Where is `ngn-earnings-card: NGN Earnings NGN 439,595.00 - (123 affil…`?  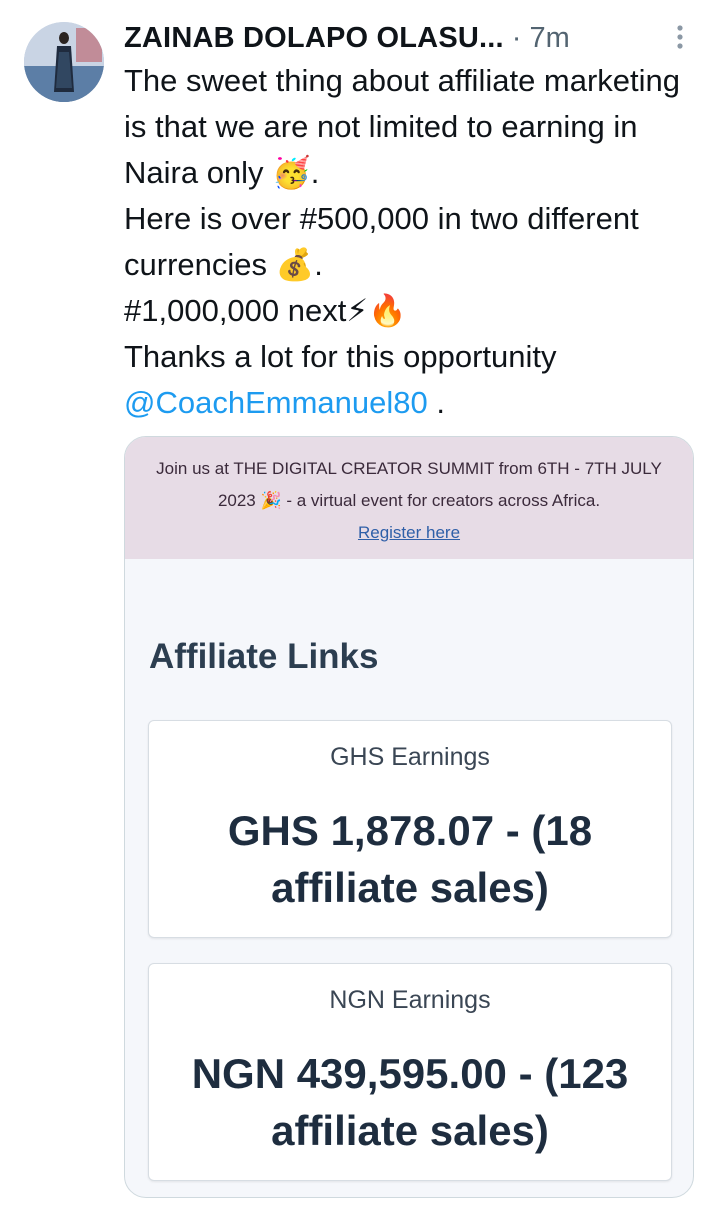 ngn-earnings-card: NGN Earnings NGN 439,595.00 - (123 affil… is located at coordinates (410, 1072).